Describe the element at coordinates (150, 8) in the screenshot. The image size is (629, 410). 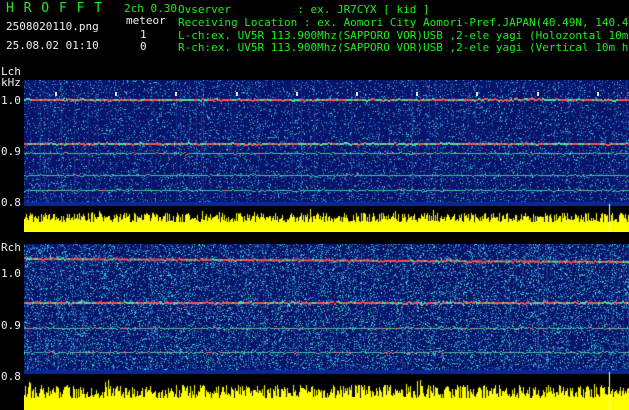
I see `version-label: 2ch 0.30` at that location.